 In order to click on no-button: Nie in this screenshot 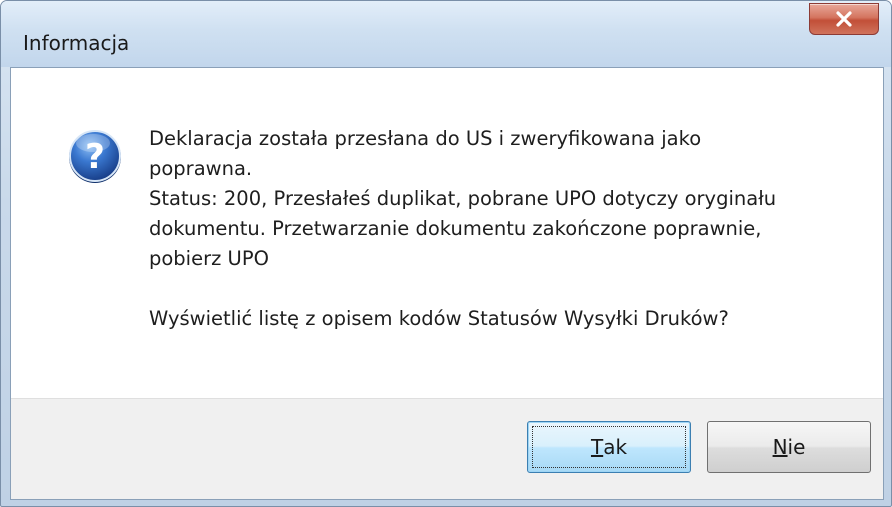, I will do `click(789, 447)`.